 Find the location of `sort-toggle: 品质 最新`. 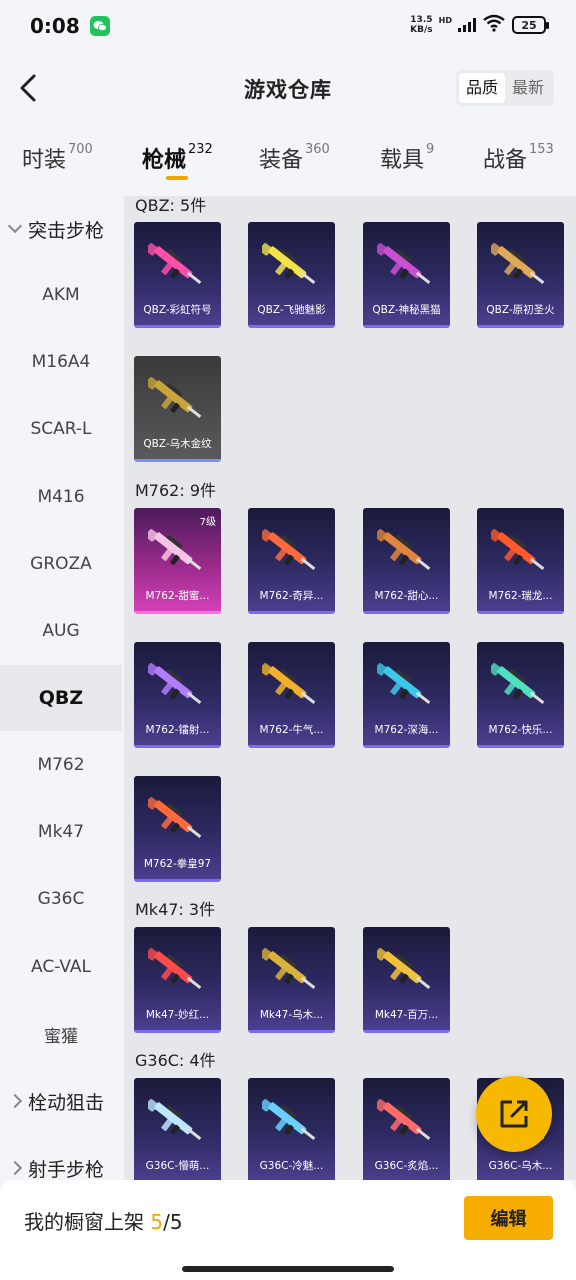

sort-toggle: 品质 最新 is located at coordinates (504, 88).